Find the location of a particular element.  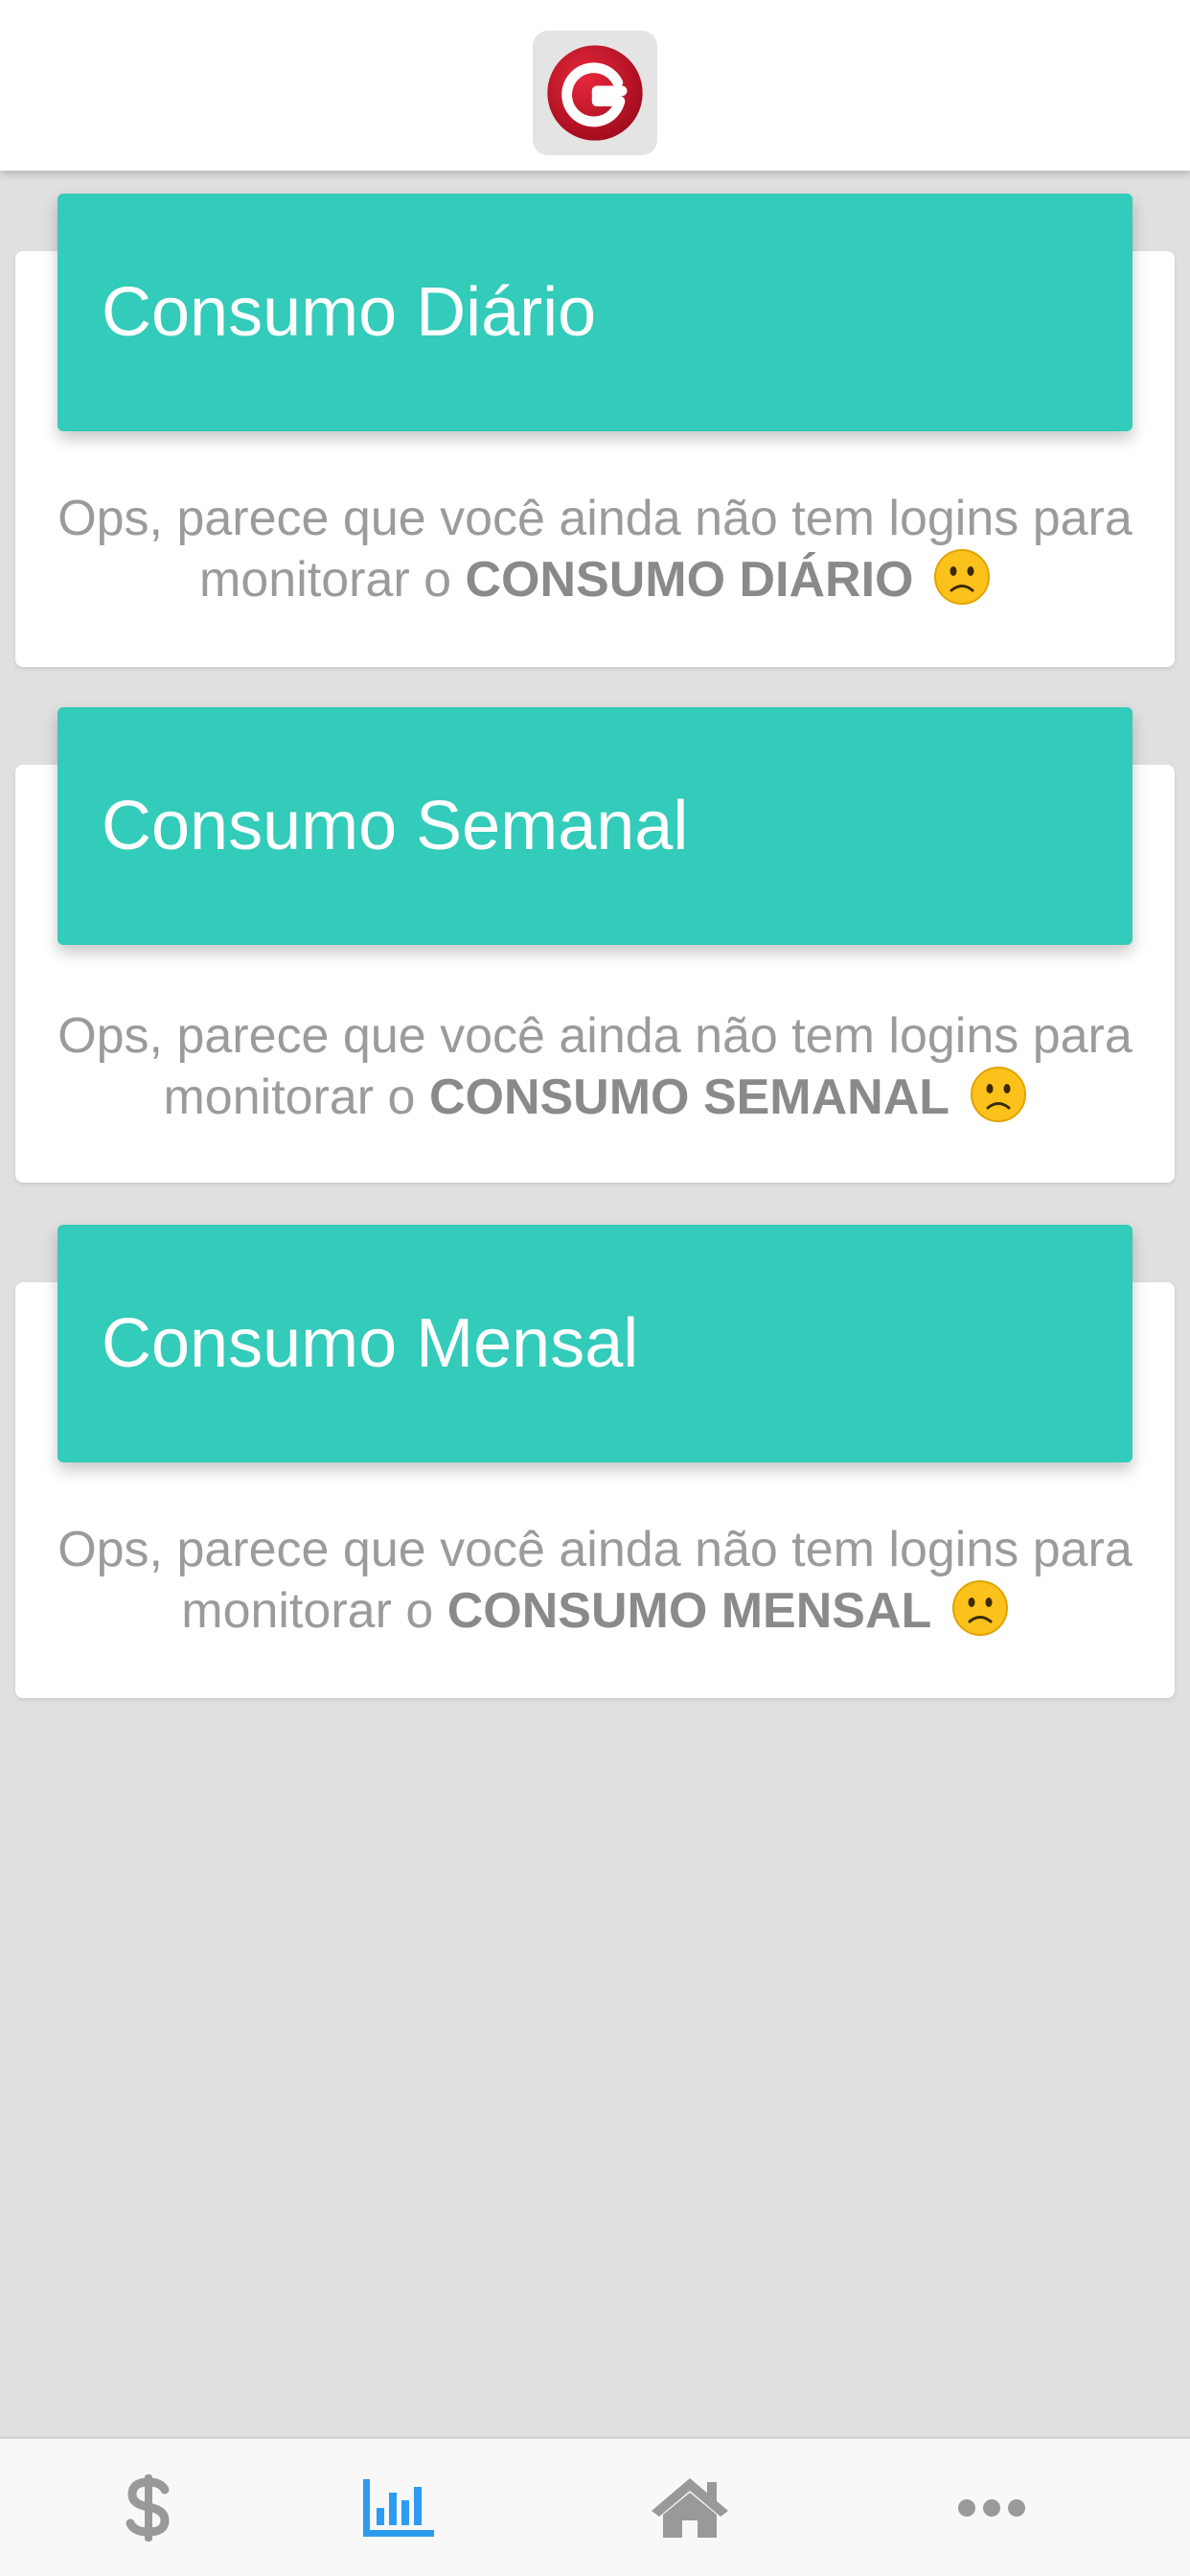

empty-message-emphasis: CONSUMO MENSAL is located at coordinates (689, 1611).